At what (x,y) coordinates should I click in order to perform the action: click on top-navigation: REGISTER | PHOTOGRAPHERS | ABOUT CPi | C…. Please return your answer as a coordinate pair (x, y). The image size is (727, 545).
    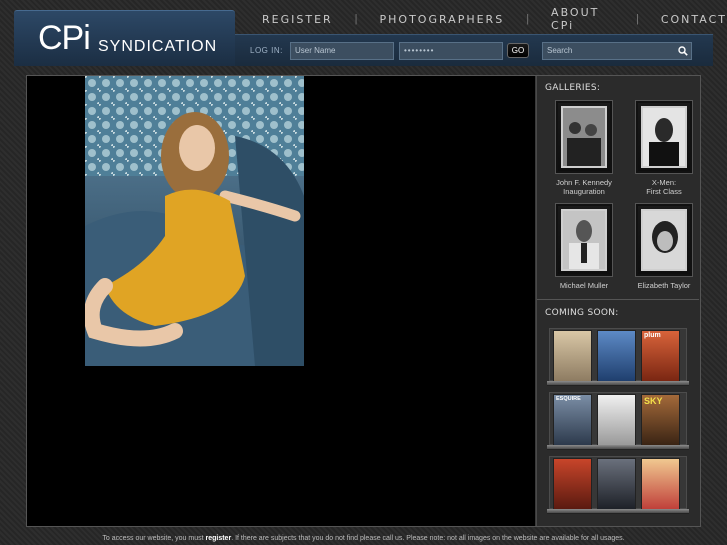
    Looking at the image, I should click on (494, 19).